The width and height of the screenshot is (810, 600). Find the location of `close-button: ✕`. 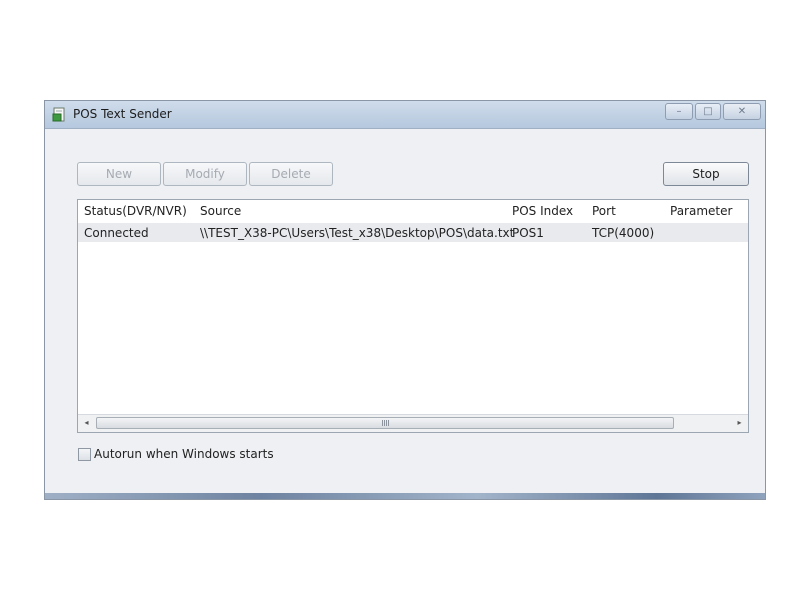

close-button: ✕ is located at coordinates (742, 111).